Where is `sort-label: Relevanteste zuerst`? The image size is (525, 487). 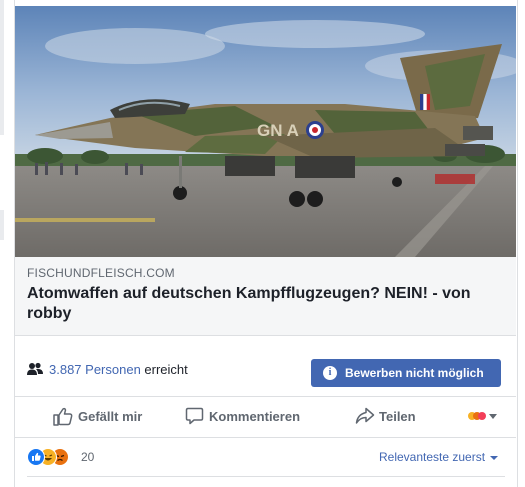
sort-label: Relevanteste zuerst is located at coordinates (432, 457).